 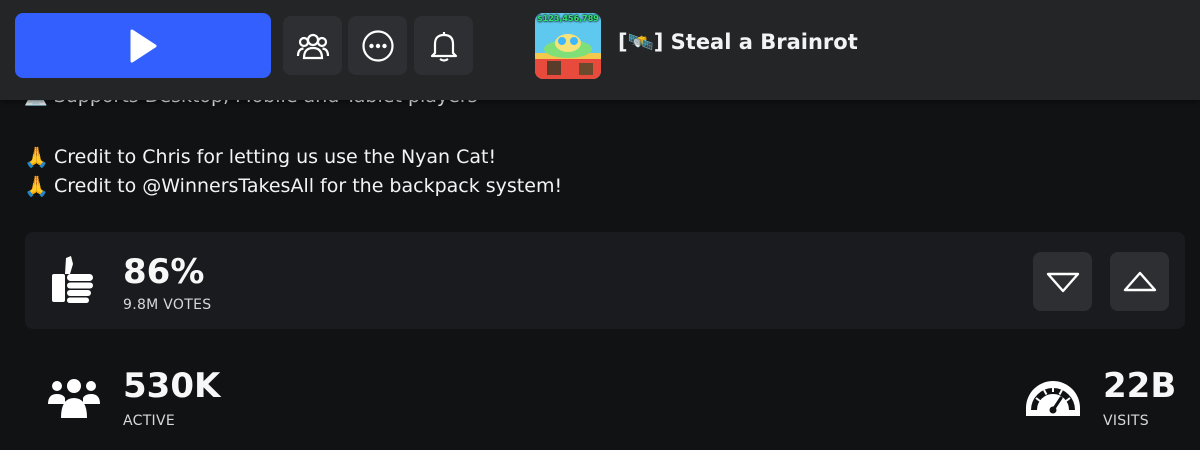 I want to click on more-options-button, so click(x=377, y=45).